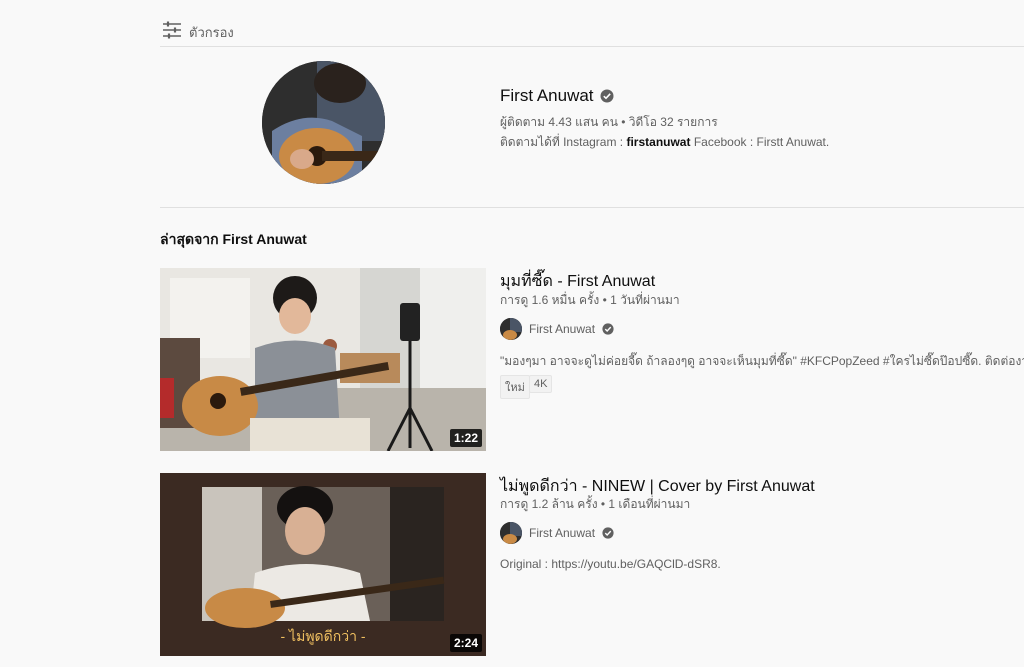 This screenshot has width=1024, height=667. I want to click on video-thumbnail-image, so click(323, 359).